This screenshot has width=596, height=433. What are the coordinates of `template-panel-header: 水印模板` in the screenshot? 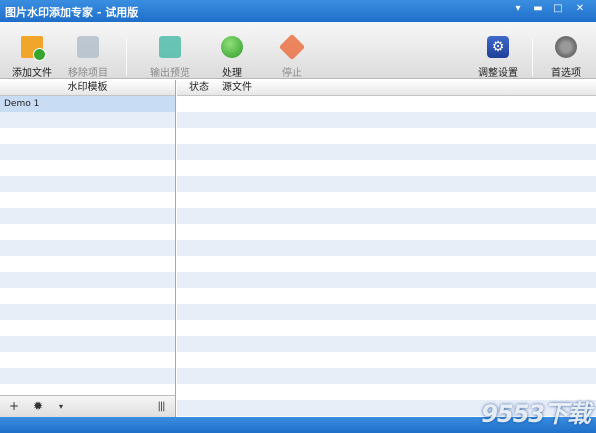 It's located at (87, 88).